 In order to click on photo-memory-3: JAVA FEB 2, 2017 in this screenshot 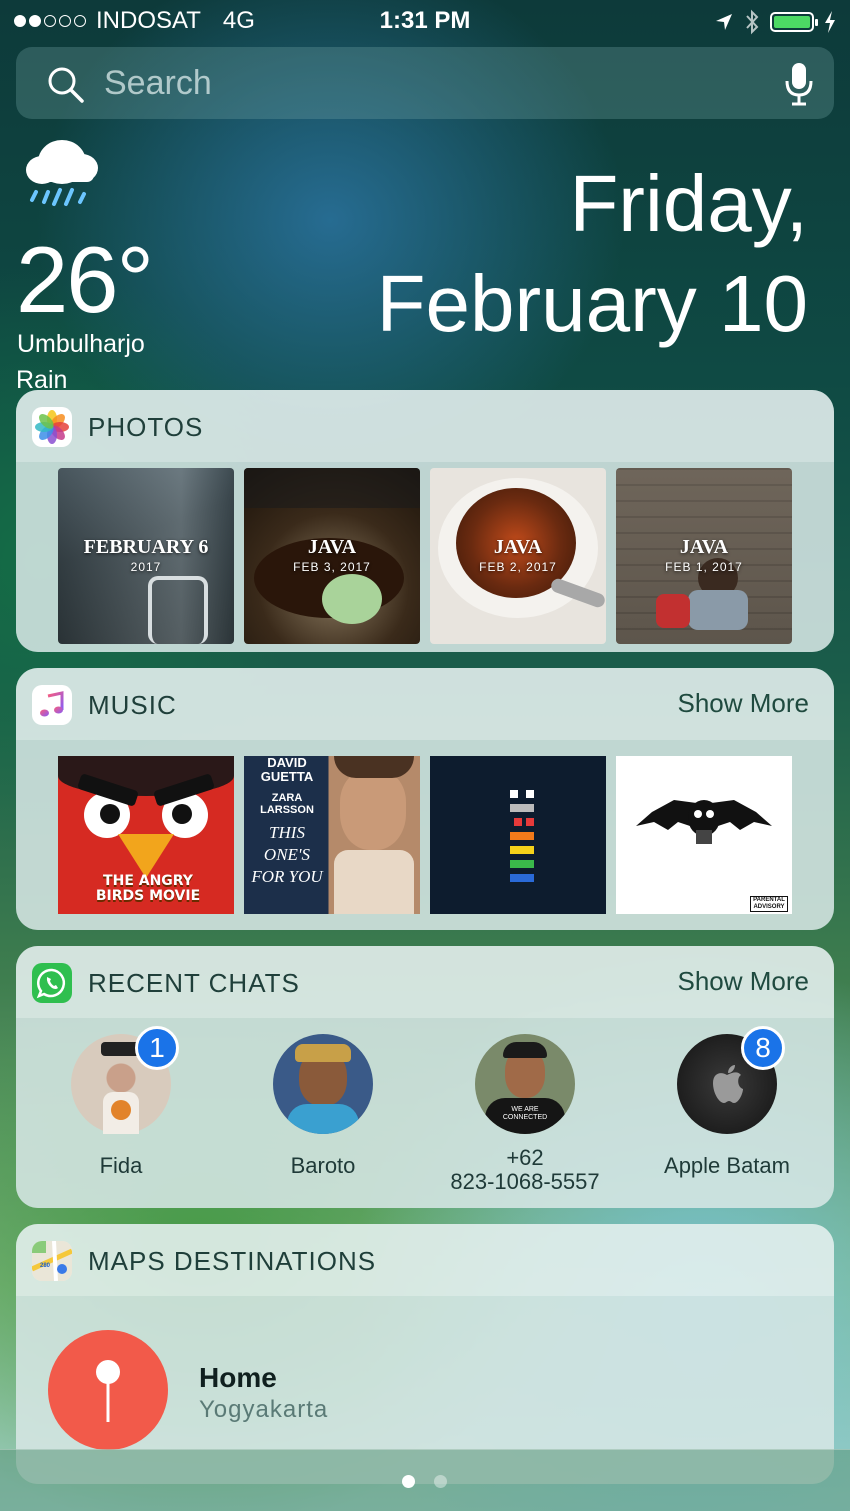, I will do `click(518, 556)`.